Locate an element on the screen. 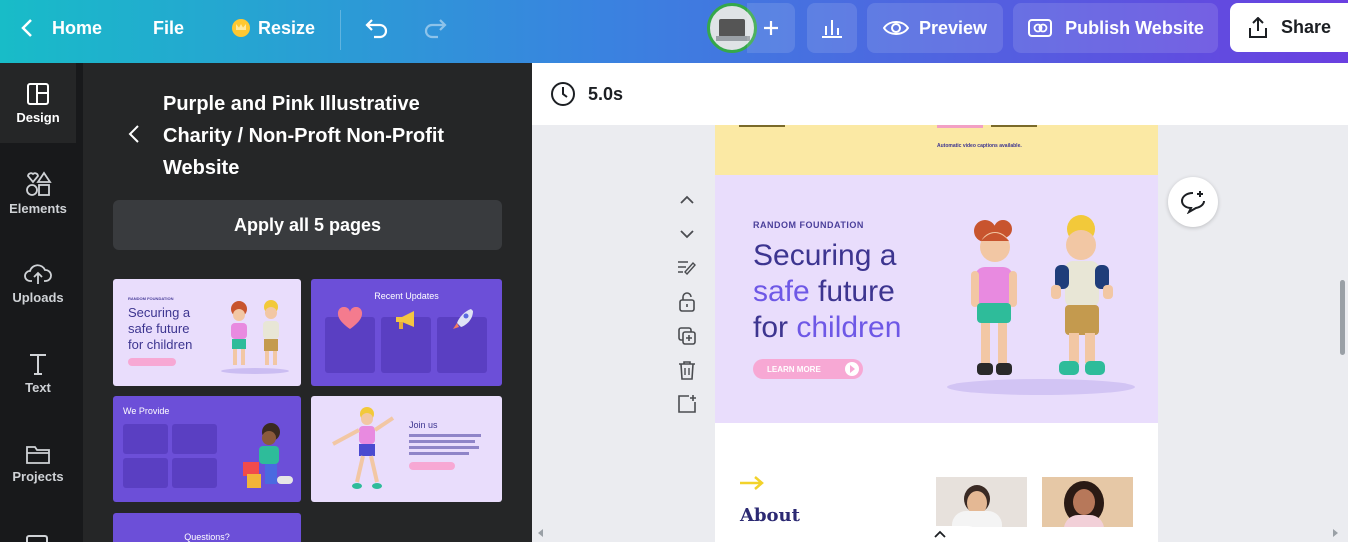 The width and height of the screenshot is (1348, 542). rail-item-text: Text is located at coordinates (38, 373).